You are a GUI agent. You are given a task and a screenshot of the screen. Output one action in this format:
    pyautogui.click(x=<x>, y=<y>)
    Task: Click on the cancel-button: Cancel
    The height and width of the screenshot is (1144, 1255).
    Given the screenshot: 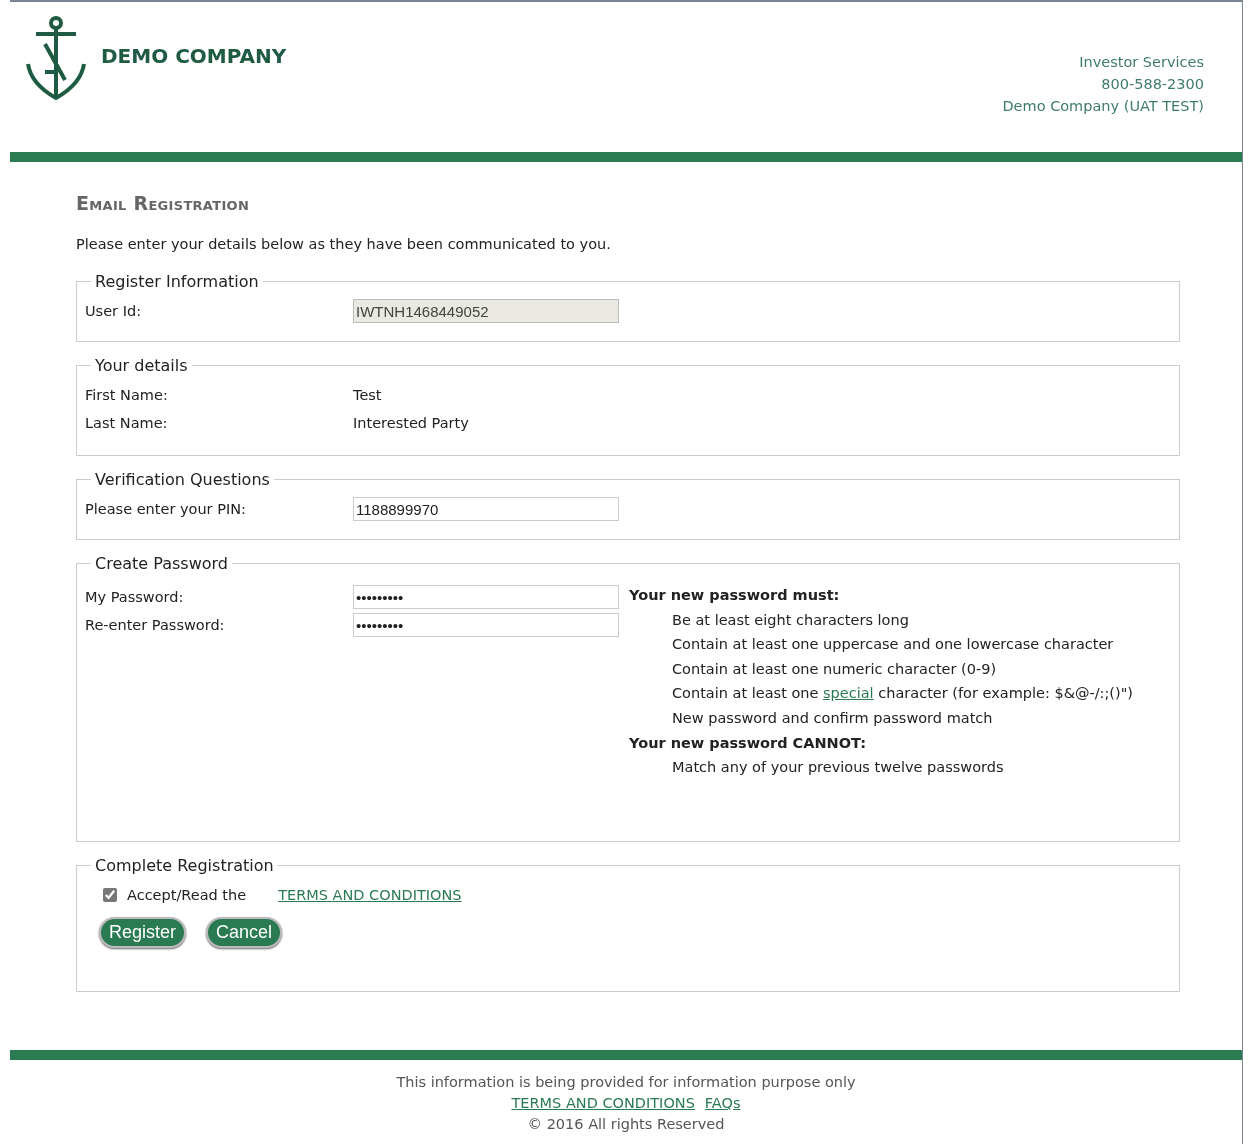 What is the action you would take?
    pyautogui.click(x=244, y=932)
    